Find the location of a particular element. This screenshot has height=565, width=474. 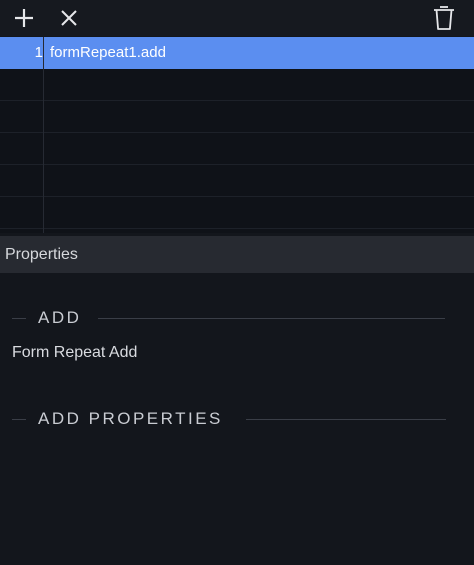

subsection-title: ADD PROPERTIES is located at coordinates (130, 418).